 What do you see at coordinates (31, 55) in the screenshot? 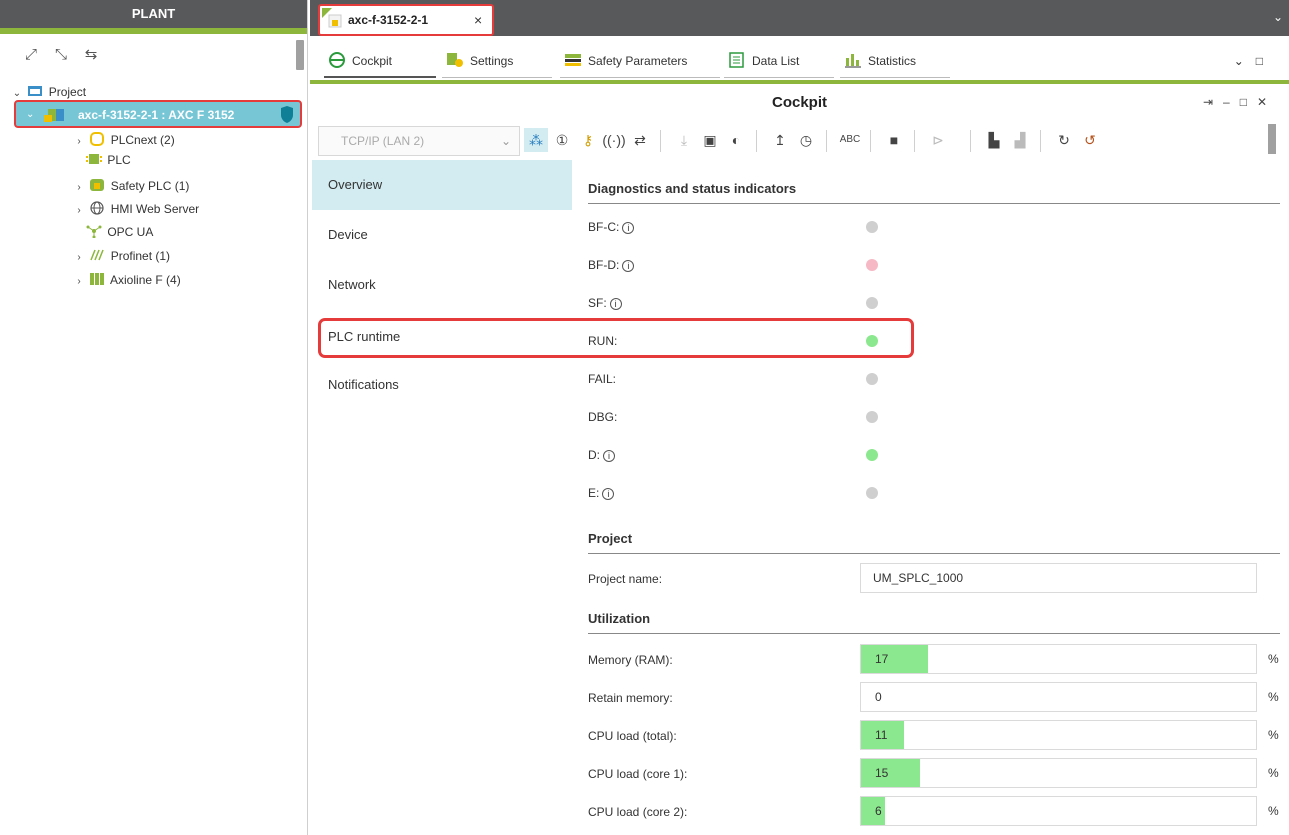
I see `expand-all-icon: ⤢` at bounding box center [31, 55].